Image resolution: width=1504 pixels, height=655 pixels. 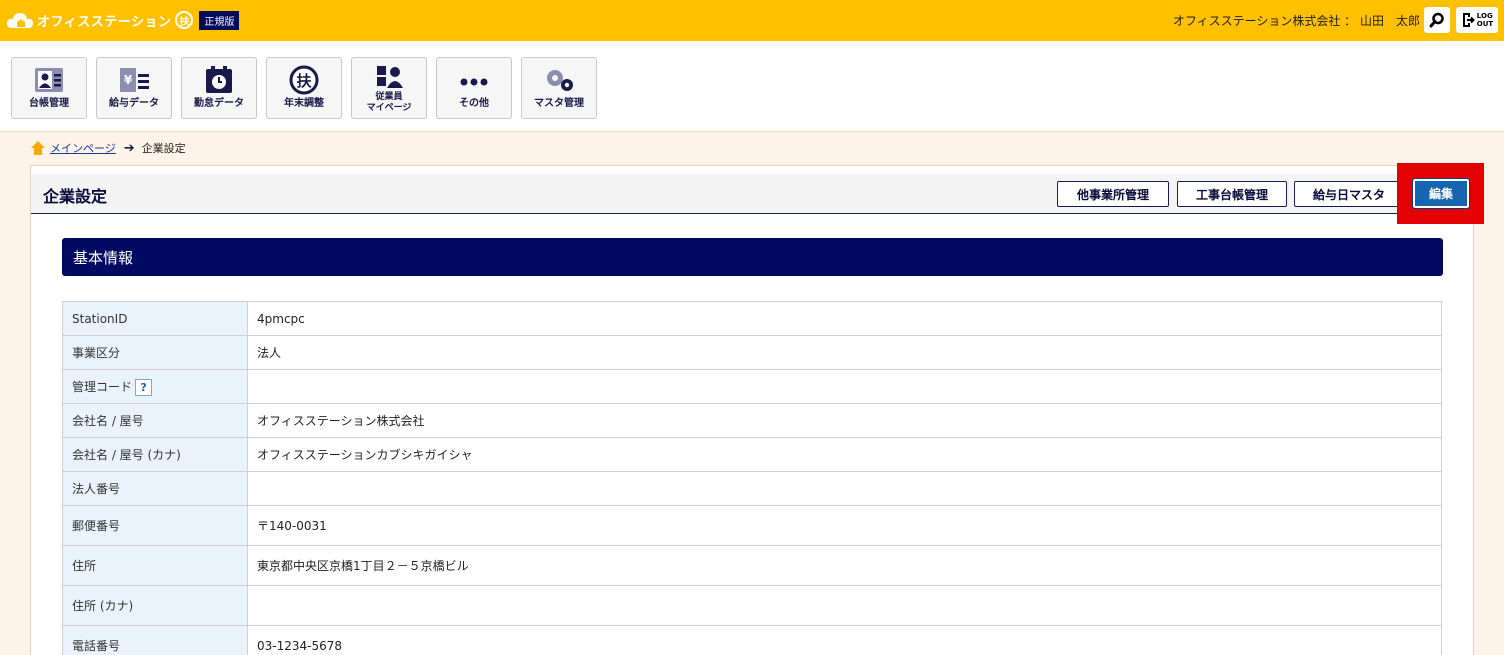 What do you see at coordinates (559, 80) in the screenshot?
I see `master-icon` at bounding box center [559, 80].